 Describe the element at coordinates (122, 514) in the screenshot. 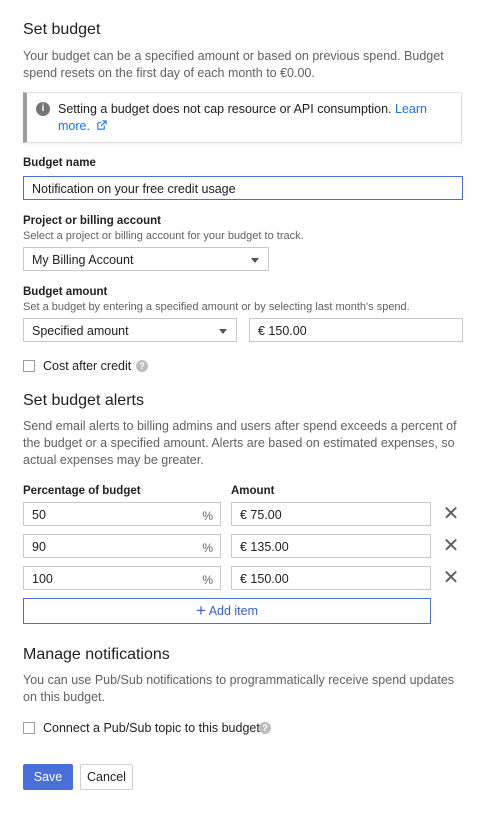

I see `alert-percent-input: 50 %` at that location.